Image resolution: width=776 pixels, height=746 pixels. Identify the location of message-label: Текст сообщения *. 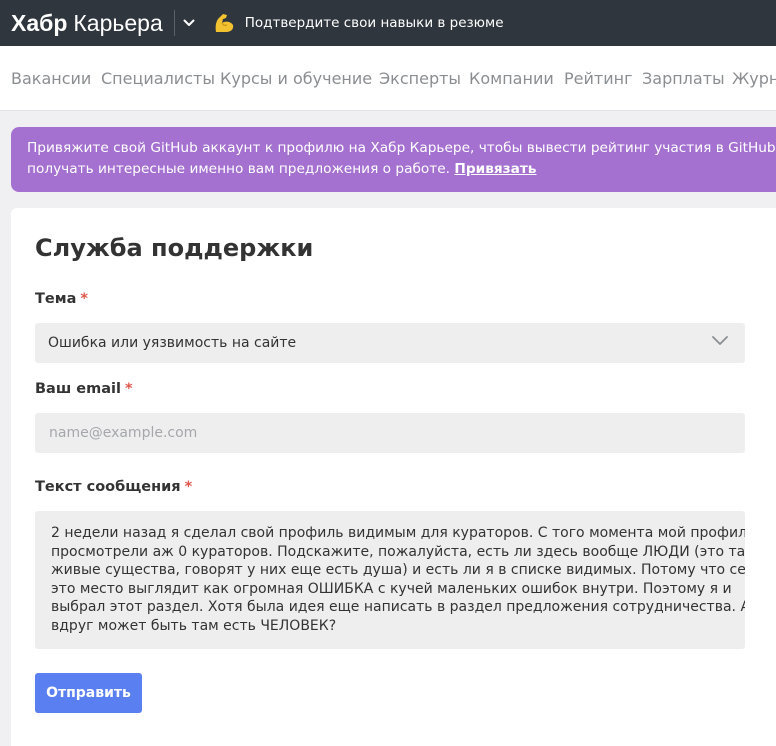
(113, 487).